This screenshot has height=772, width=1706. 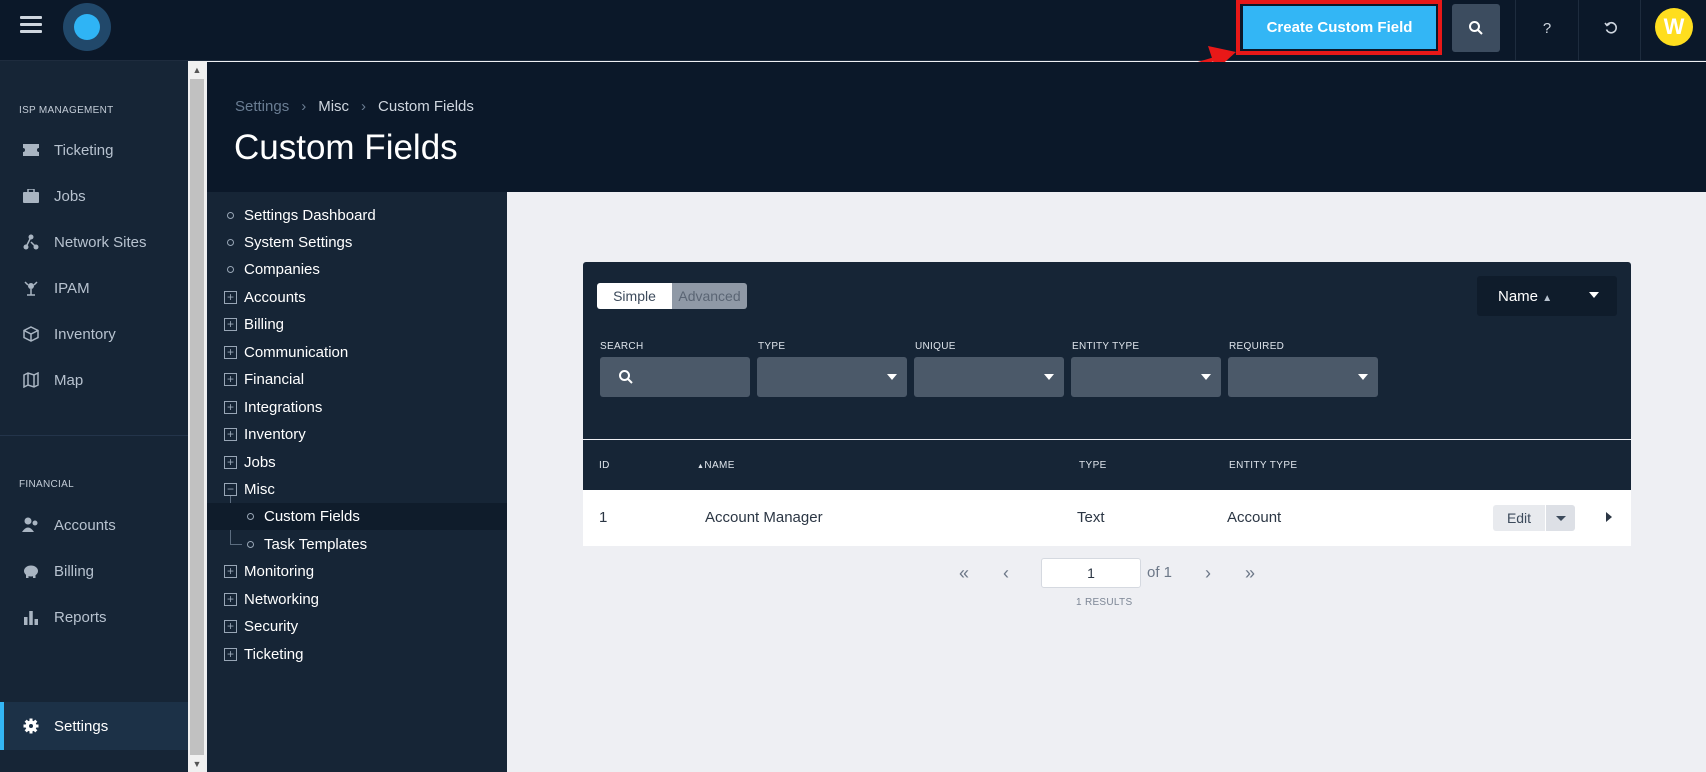 What do you see at coordinates (357, 242) in the screenshot?
I see `subnav-item-system-settings: System Settings` at bounding box center [357, 242].